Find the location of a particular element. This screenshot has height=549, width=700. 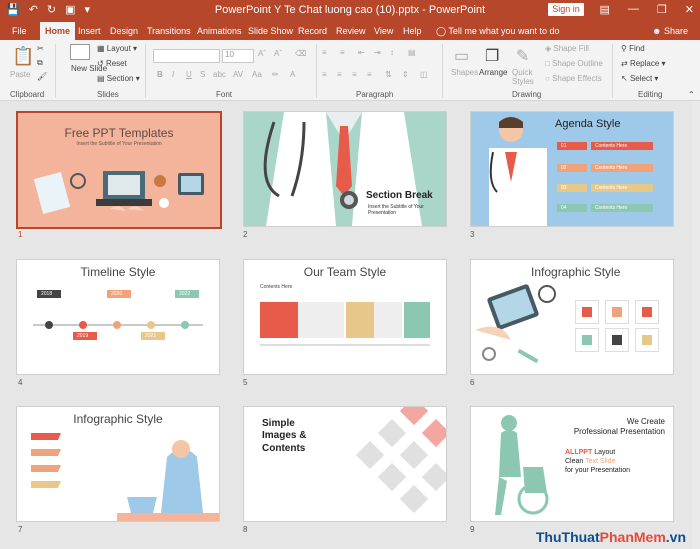

tab-record: Record is located at coordinates (312, 31).